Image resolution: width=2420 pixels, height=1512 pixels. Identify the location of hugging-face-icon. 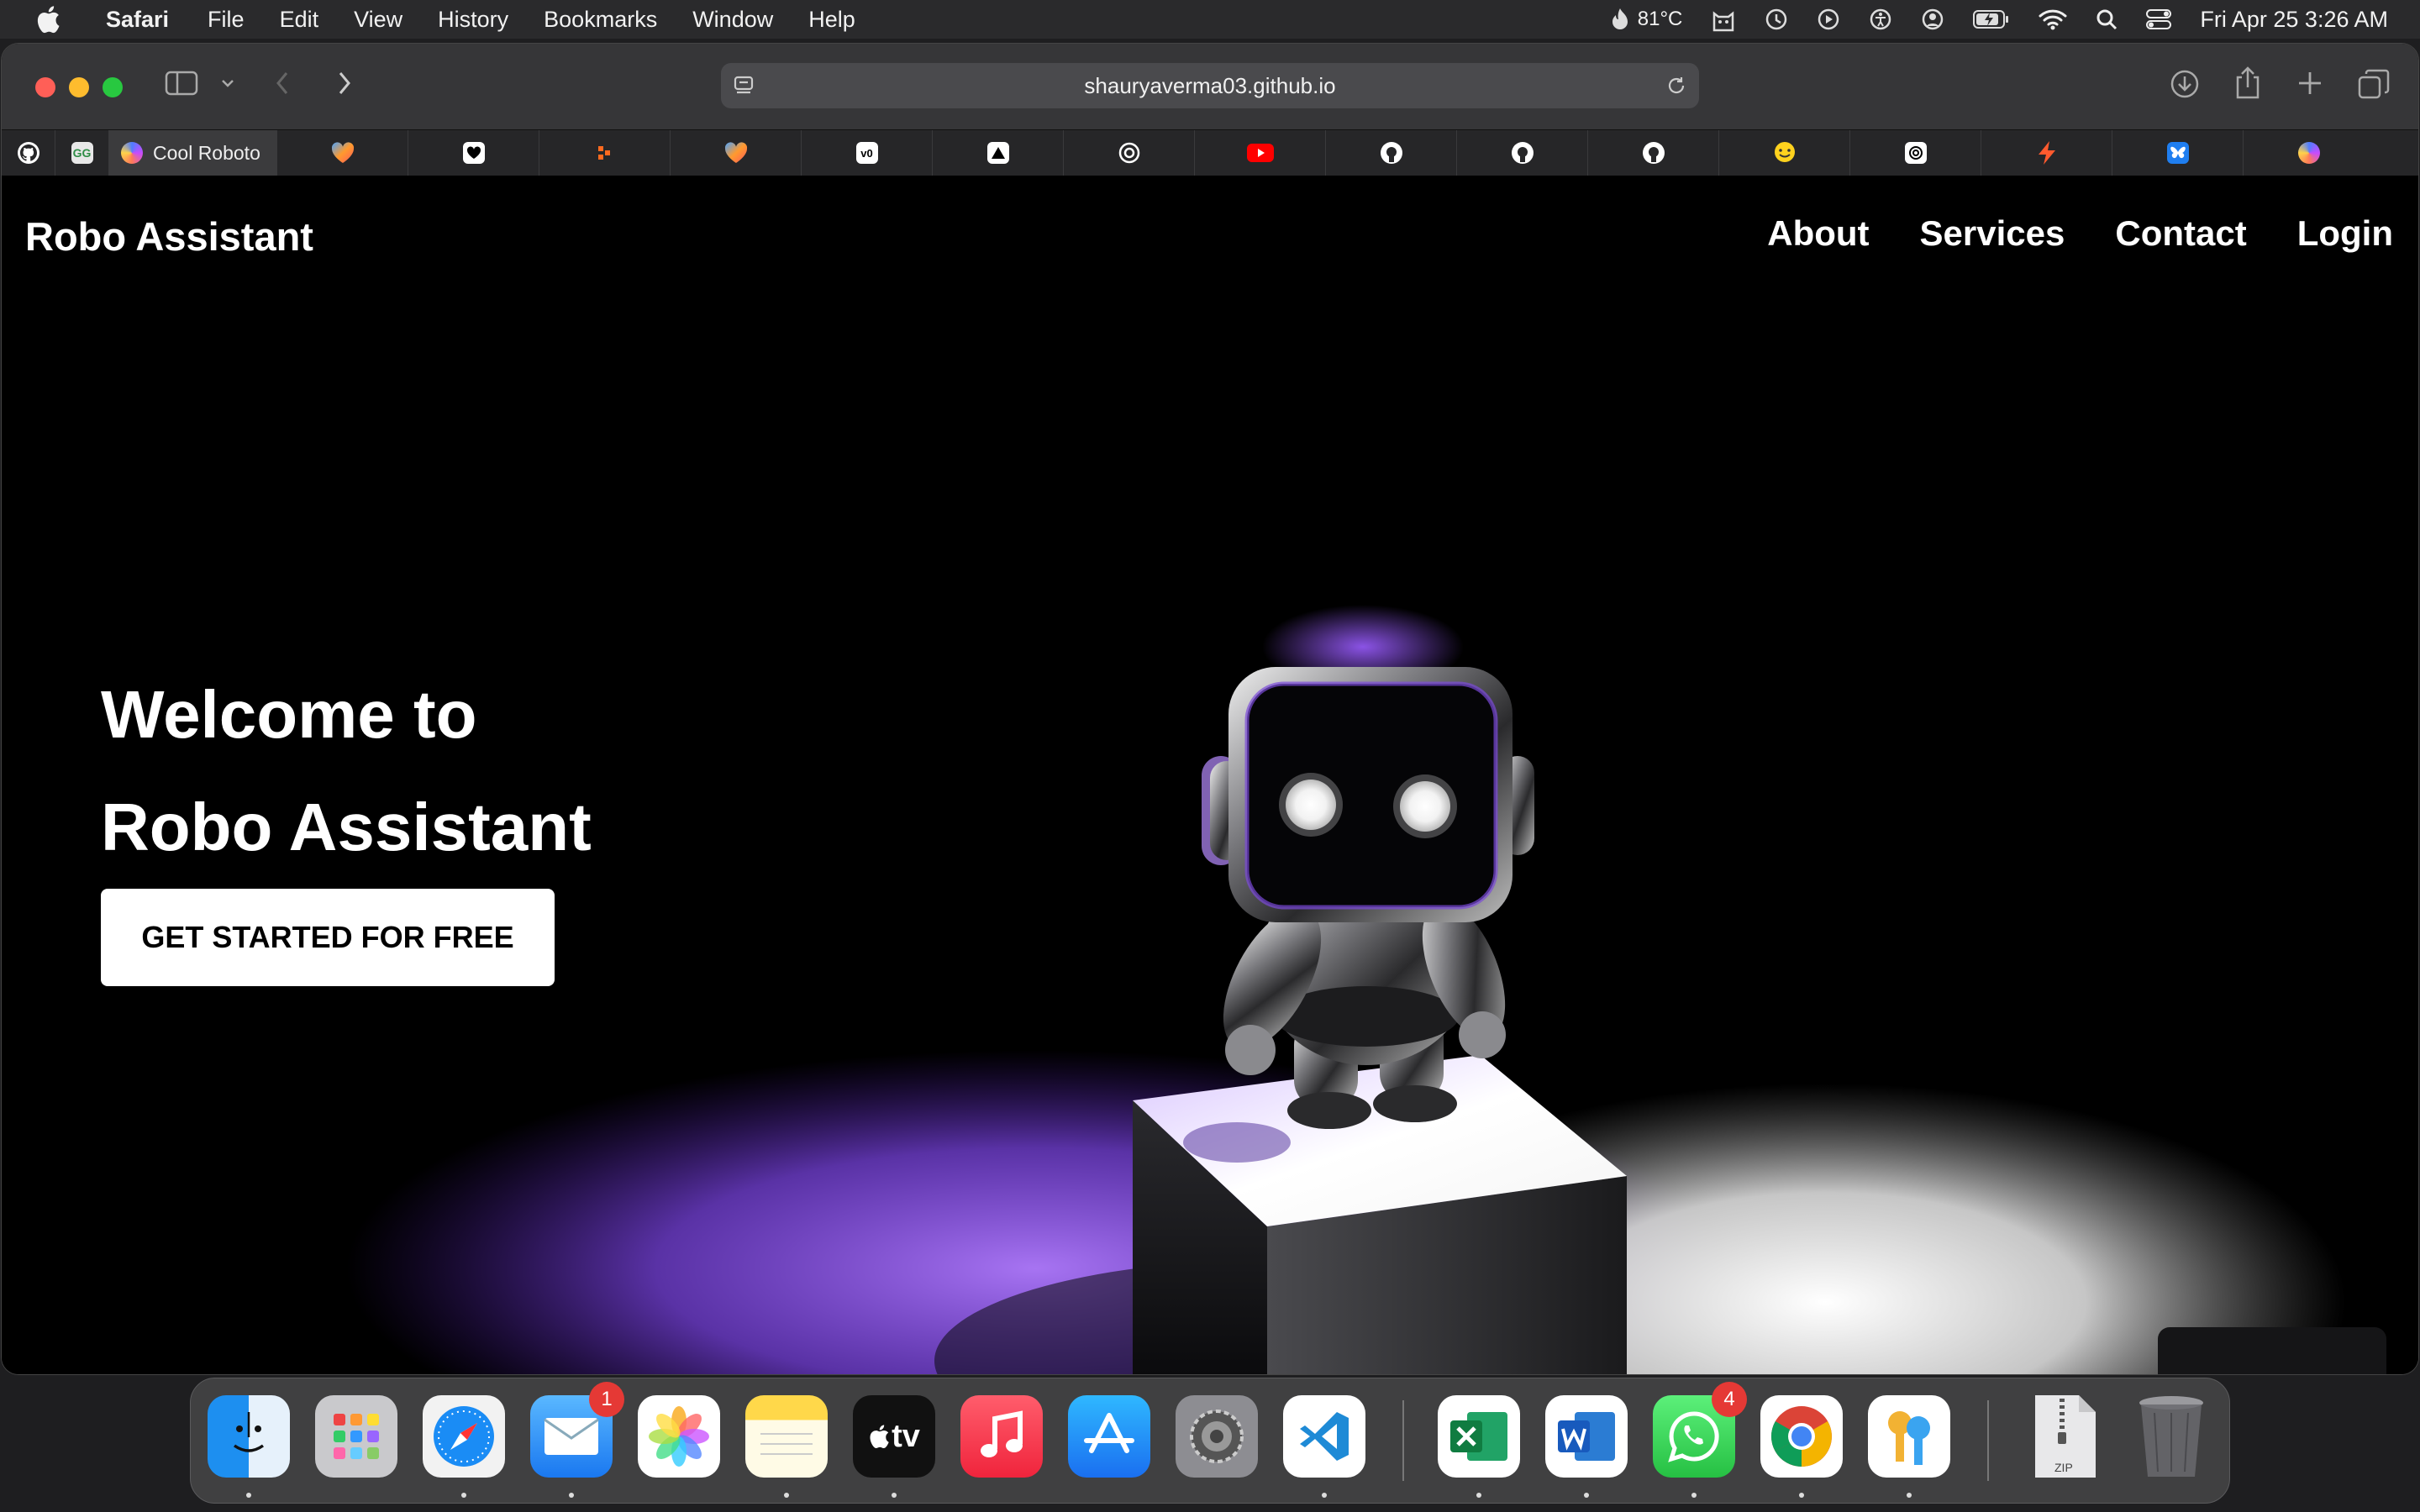
(1785, 152).